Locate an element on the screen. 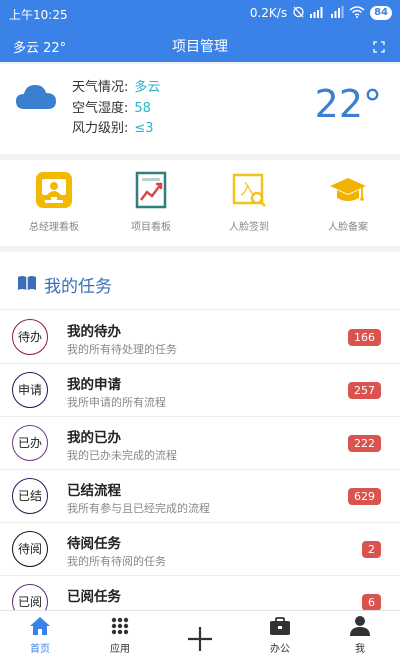  dashboard-icon is located at coordinates (54, 190).